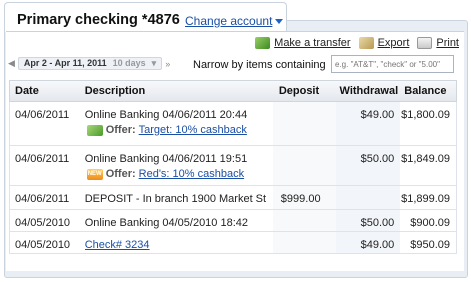 The width and height of the screenshot is (471, 283). Describe the element at coordinates (43, 91) in the screenshot. I see `header-date: Date` at that location.